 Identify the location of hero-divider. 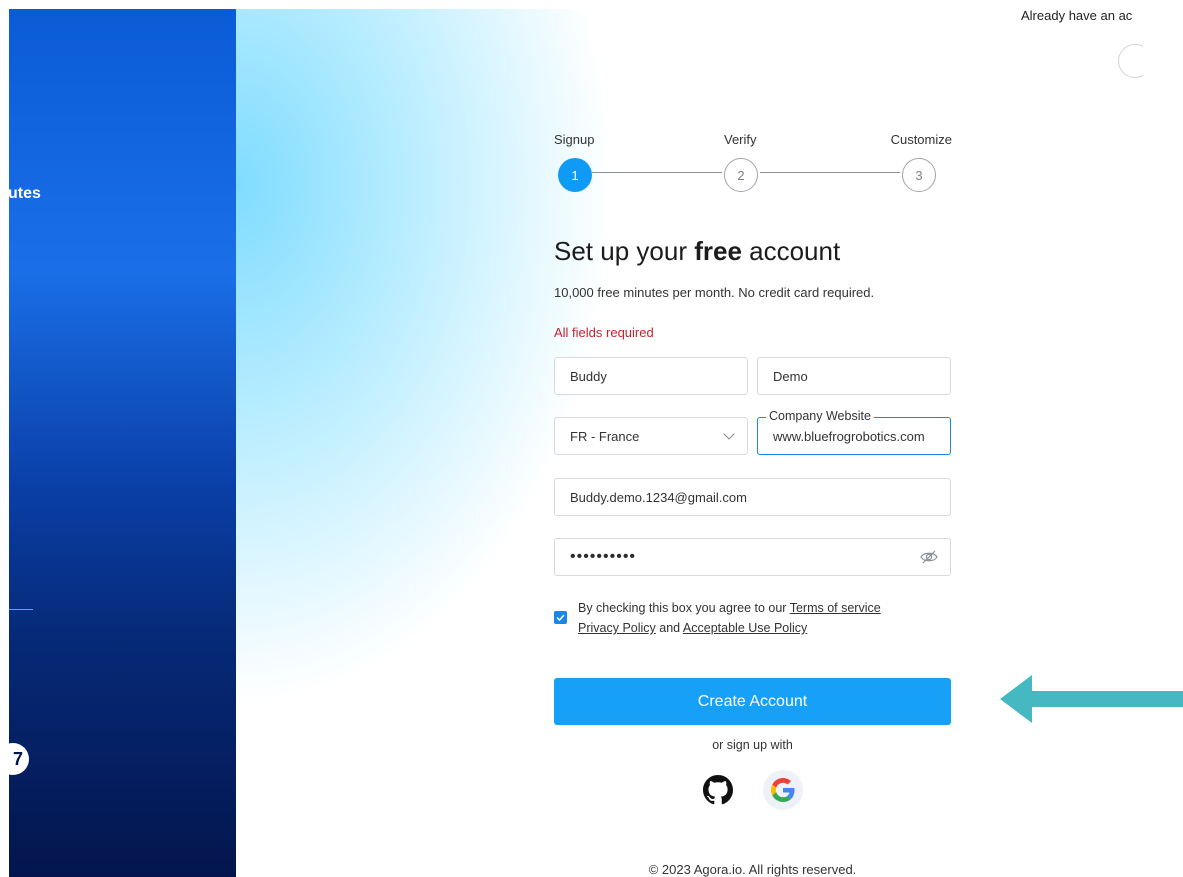
(21, 609).